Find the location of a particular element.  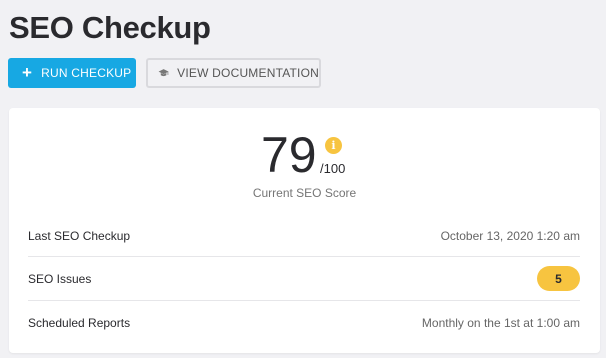

view-documentation-button: VIEW DOCUMENTATION is located at coordinates (233, 73).